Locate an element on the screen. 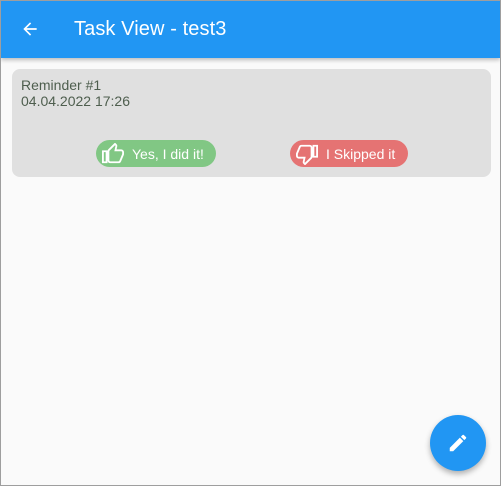 This screenshot has width=501, height=486. app-bar: Task View - test3 is located at coordinates (250, 29).